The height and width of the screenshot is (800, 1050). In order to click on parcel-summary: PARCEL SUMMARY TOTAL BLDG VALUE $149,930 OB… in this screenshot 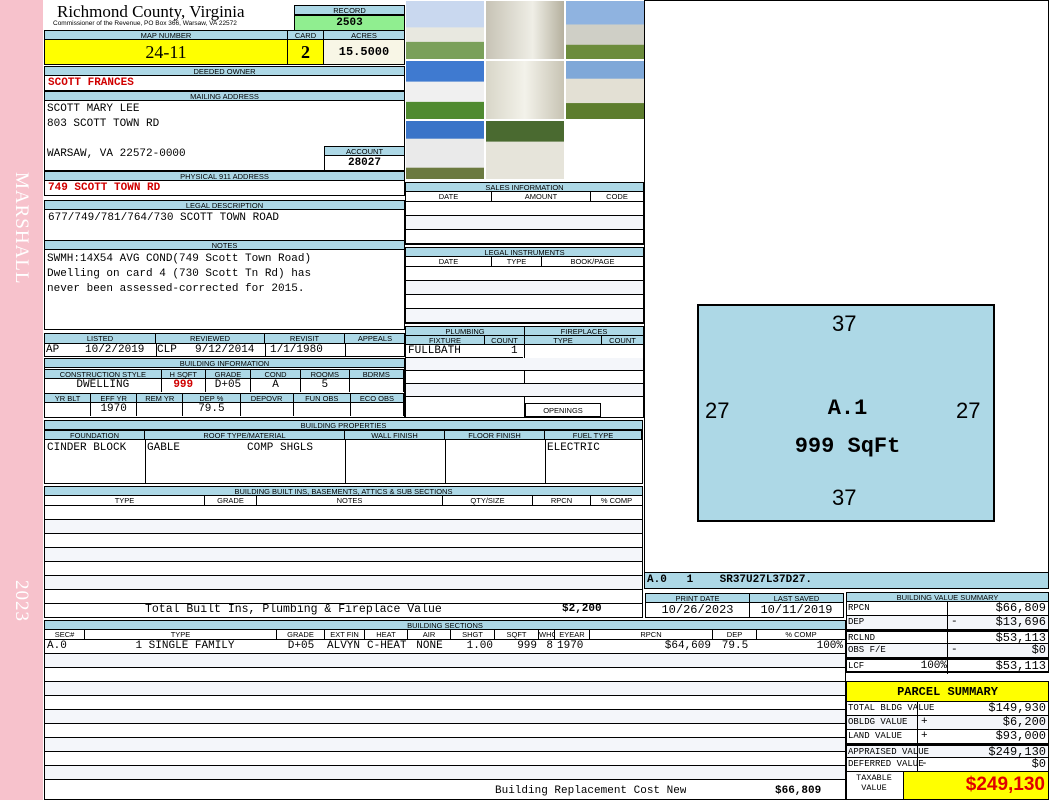, I will do `click(947, 740)`.